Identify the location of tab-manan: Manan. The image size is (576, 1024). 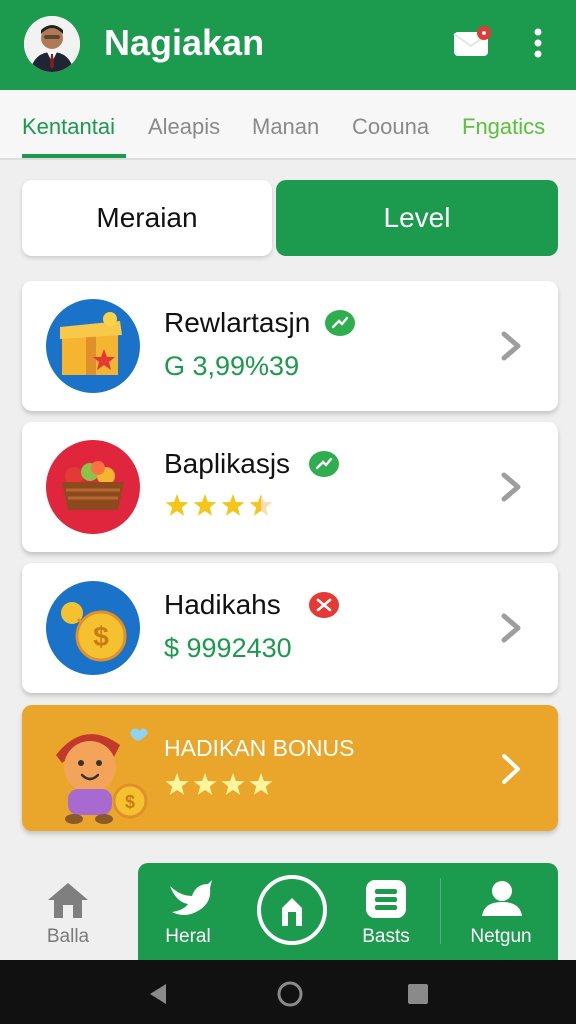
(285, 127).